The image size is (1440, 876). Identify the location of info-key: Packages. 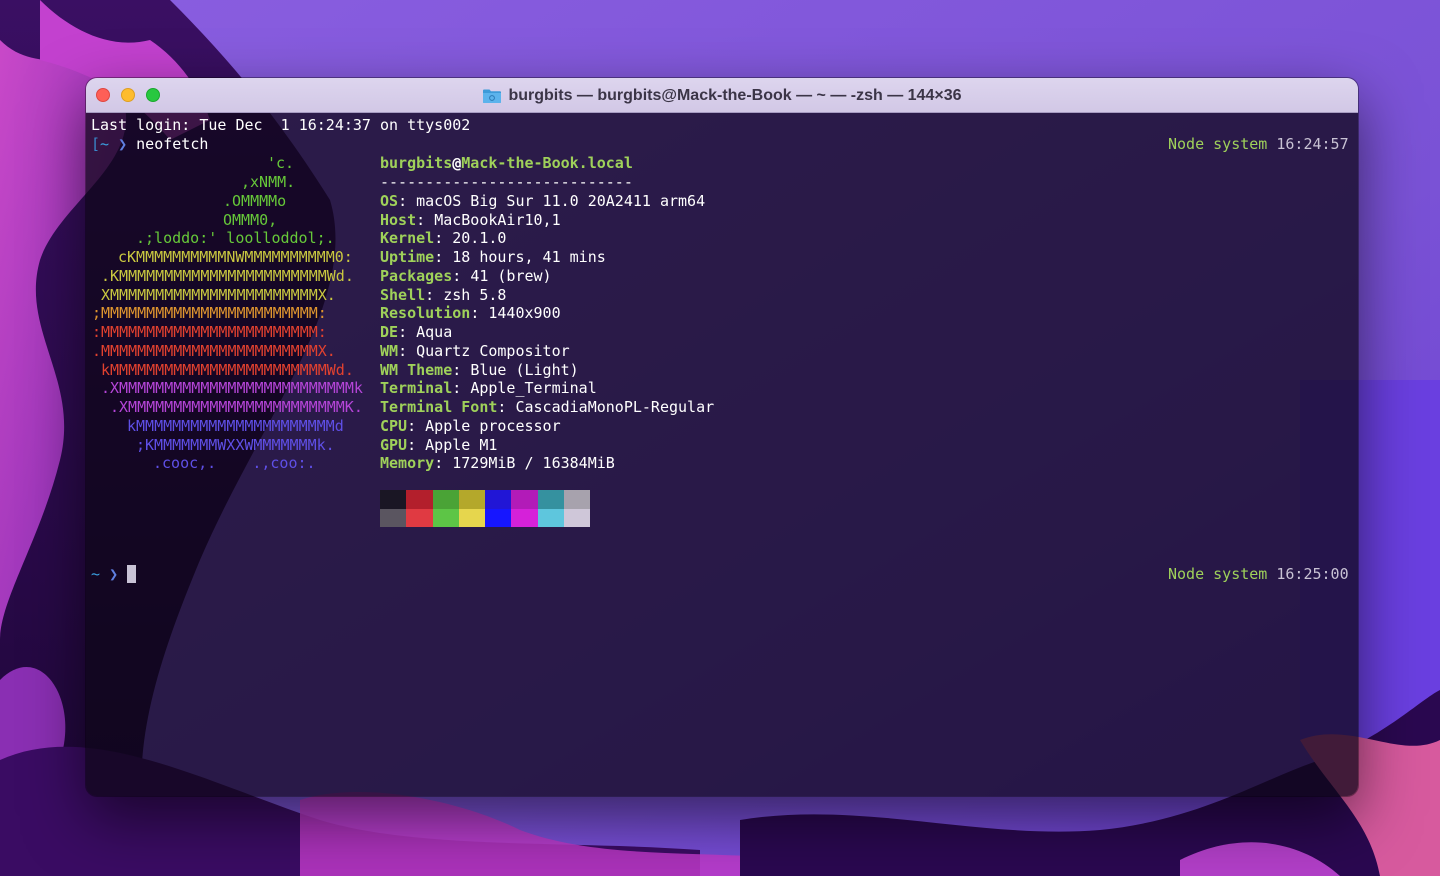
(416, 276).